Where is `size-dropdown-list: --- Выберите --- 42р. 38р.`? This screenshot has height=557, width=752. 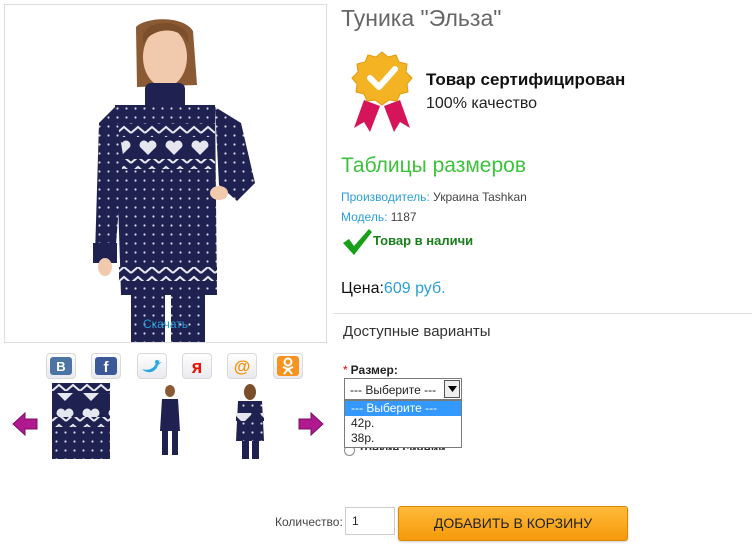 size-dropdown-list: --- Выберите --- 42р. 38р. is located at coordinates (403, 424).